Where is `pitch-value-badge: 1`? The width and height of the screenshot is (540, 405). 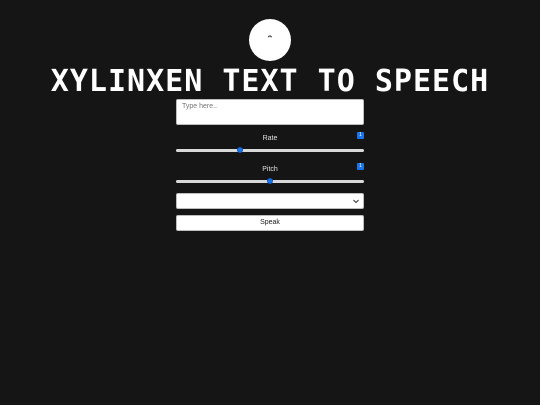 pitch-value-badge: 1 is located at coordinates (360, 166).